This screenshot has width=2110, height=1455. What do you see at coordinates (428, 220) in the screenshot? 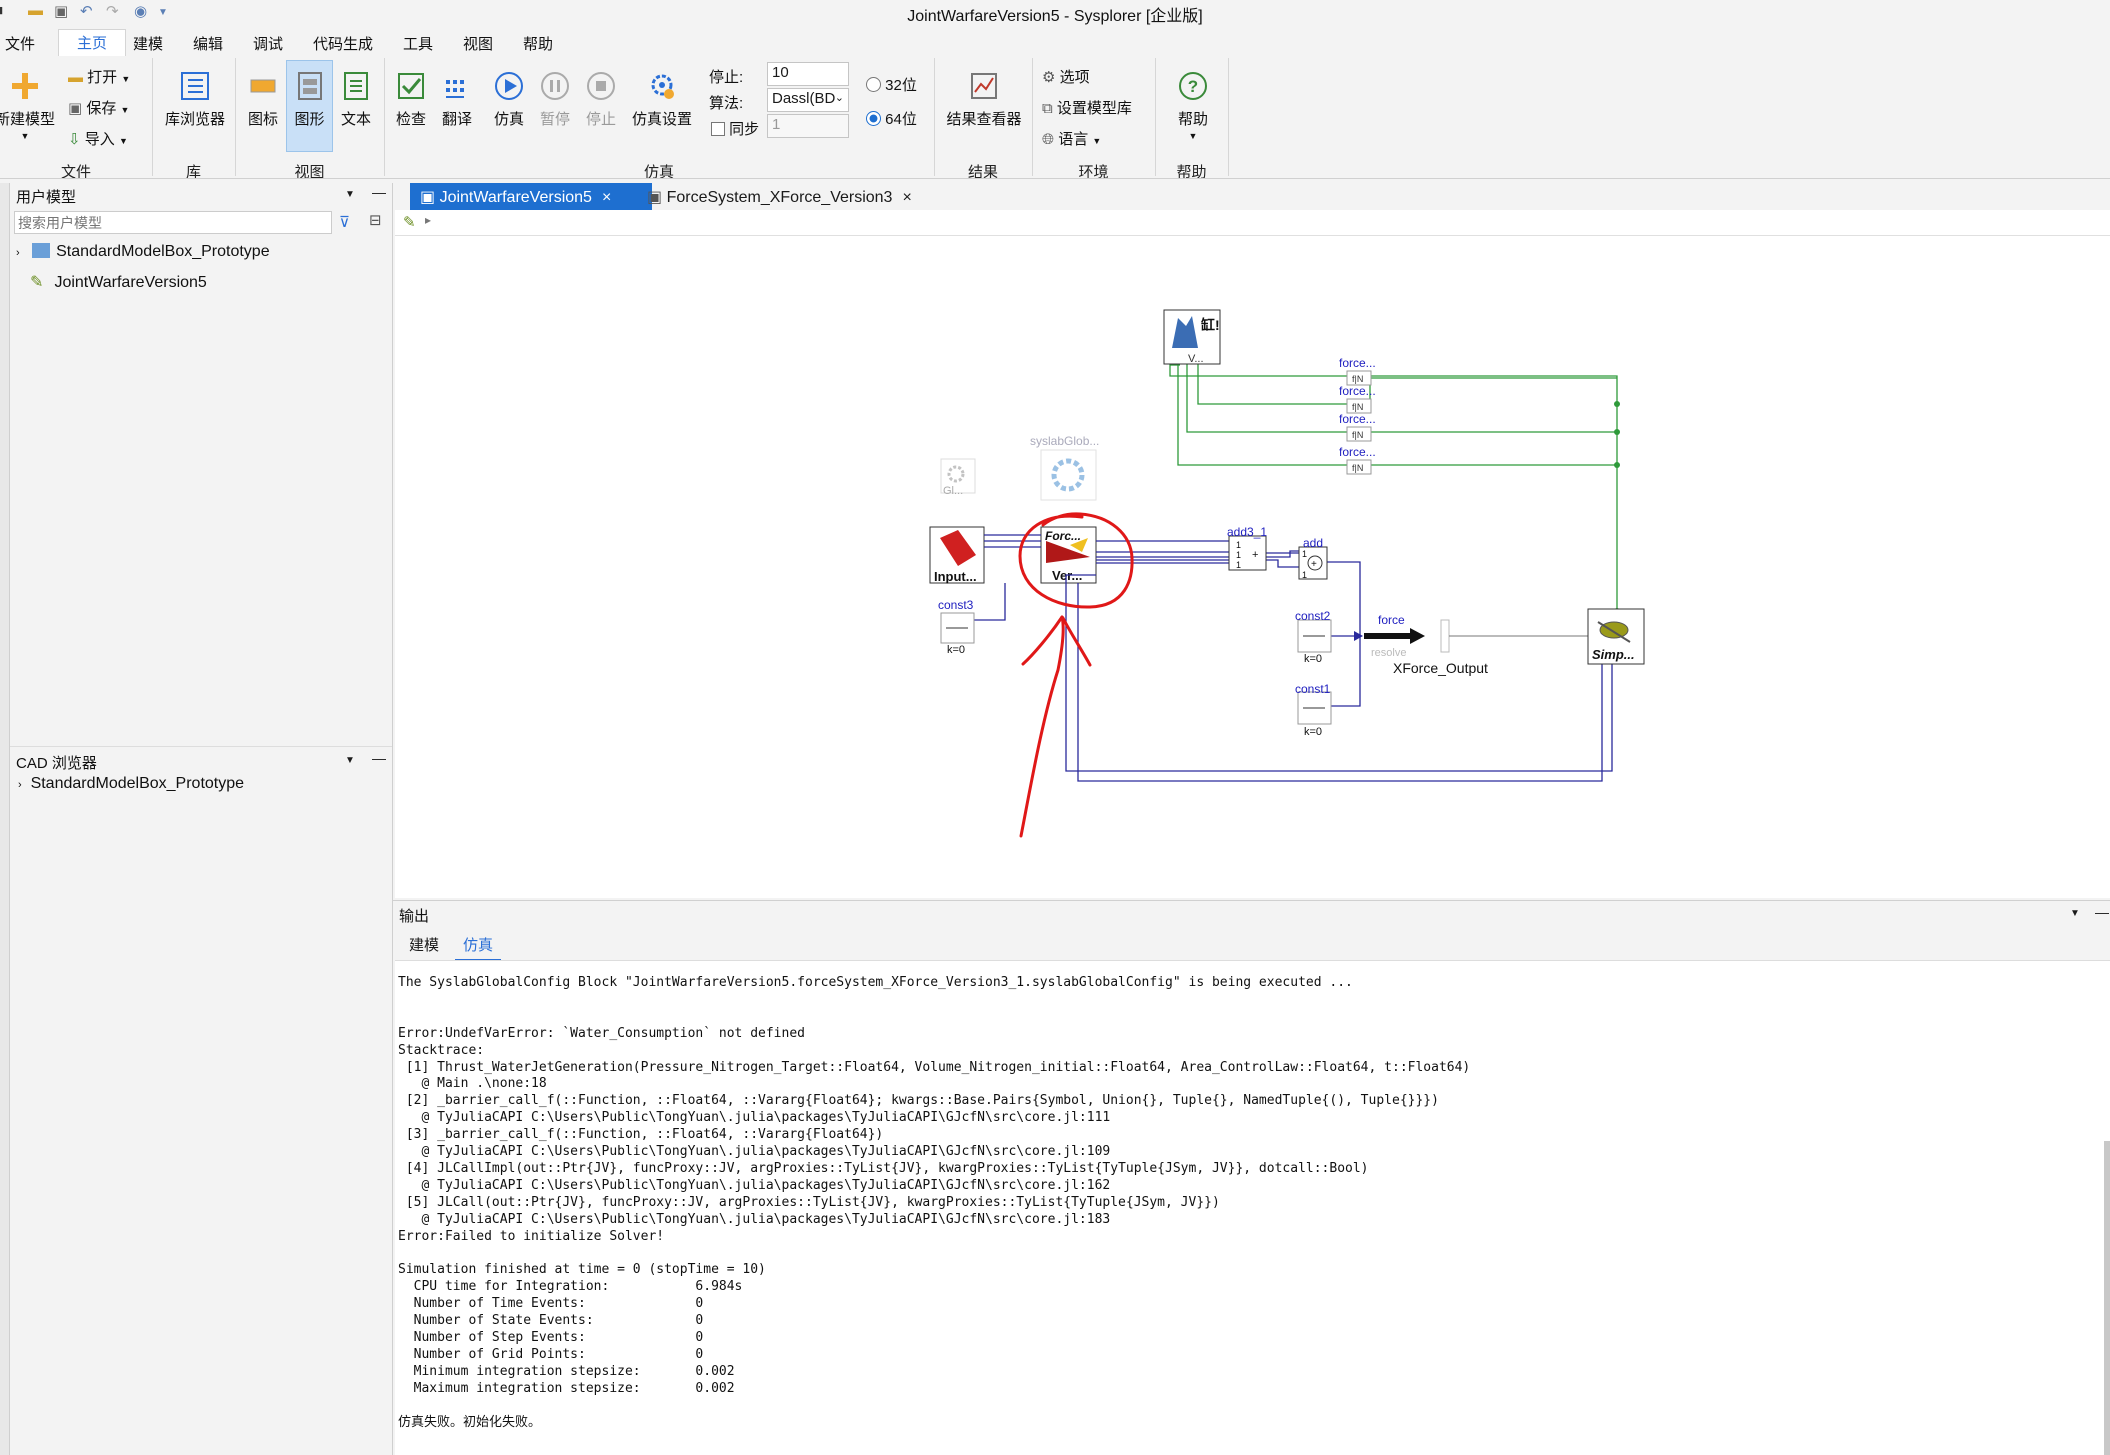
I see `chevron-right-icon: ▸` at bounding box center [428, 220].